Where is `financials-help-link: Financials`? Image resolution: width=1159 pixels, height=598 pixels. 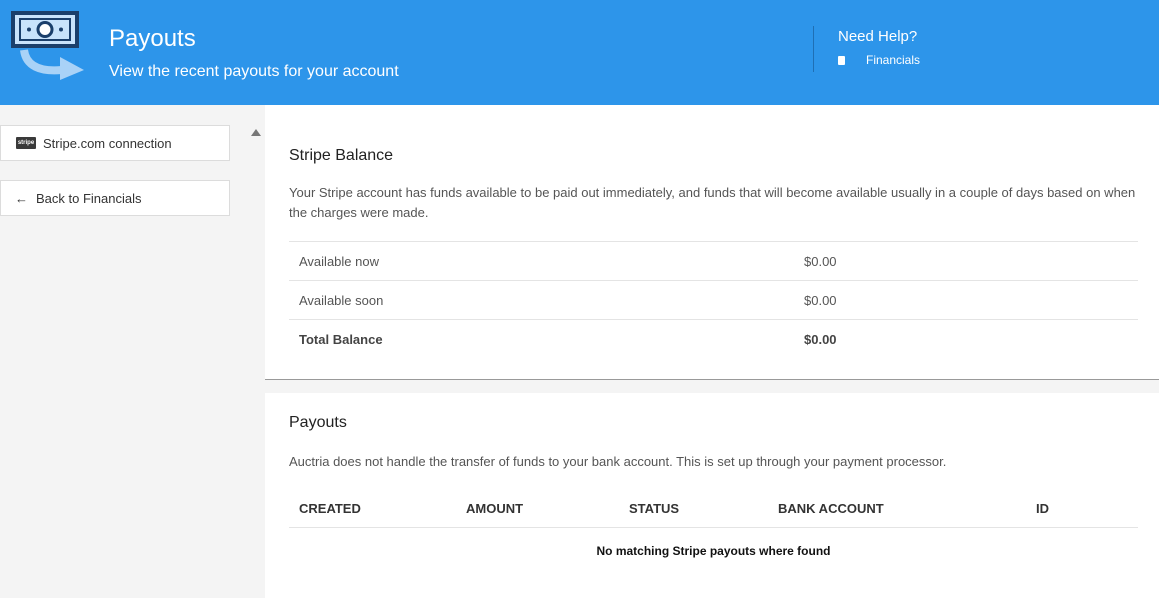
financials-help-link: Financials is located at coordinates (879, 60).